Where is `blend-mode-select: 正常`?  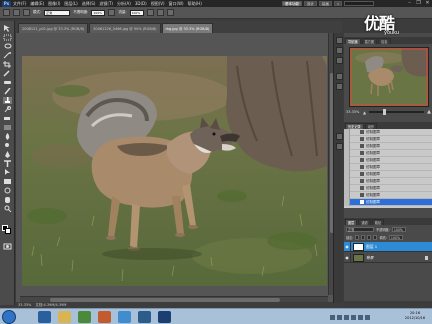
blend-mode-select: 正常 is located at coordinates (360, 229).